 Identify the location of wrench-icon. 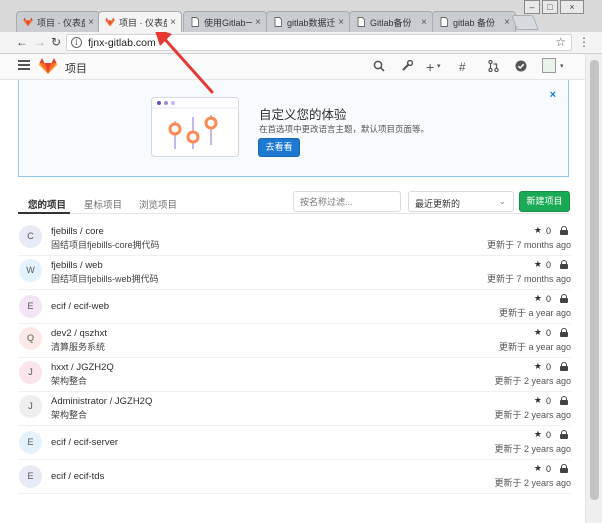
(407, 66).